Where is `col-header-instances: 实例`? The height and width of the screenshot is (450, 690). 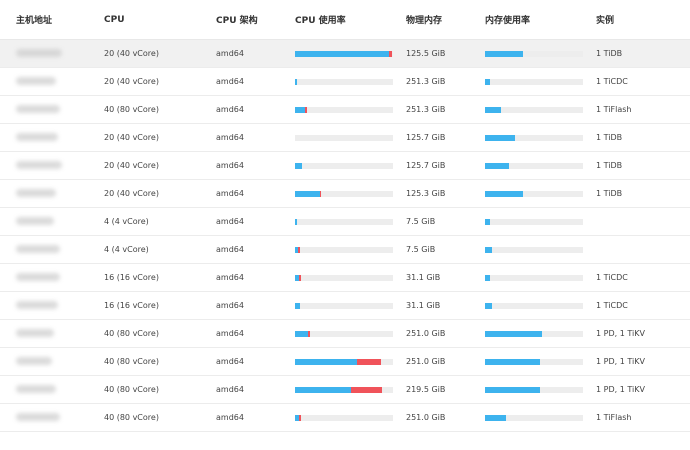
col-header-instances: 实例 is located at coordinates (643, 20).